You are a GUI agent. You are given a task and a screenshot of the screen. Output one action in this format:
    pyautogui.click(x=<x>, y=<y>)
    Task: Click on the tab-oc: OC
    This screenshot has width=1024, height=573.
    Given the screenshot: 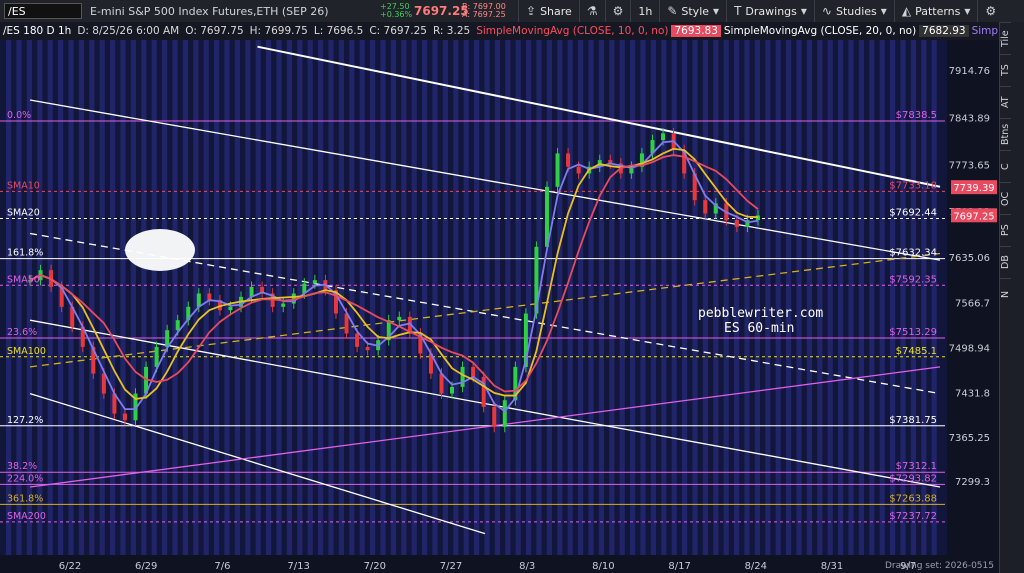 What is the action you would take?
    pyautogui.click(x=1005, y=198)
    